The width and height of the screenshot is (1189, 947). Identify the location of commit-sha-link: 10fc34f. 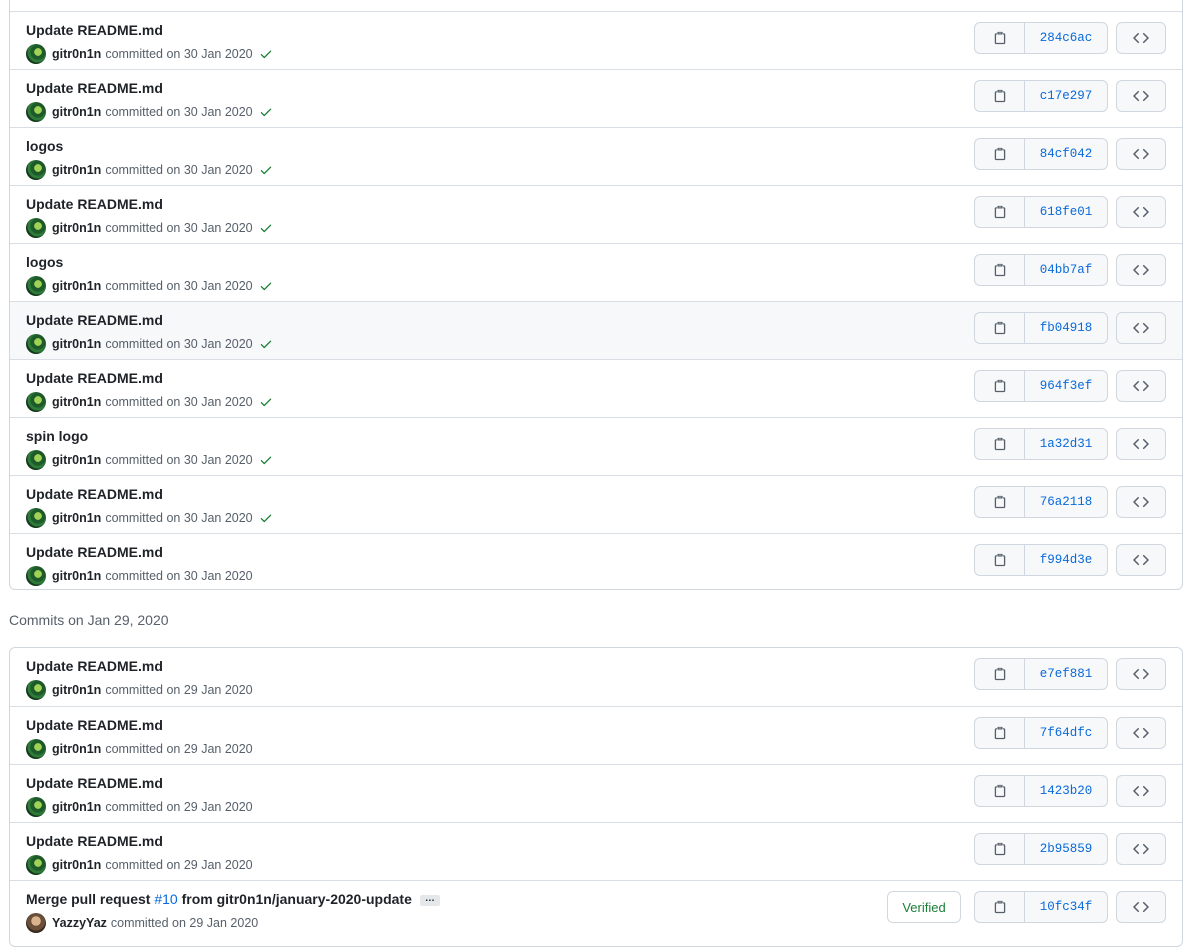
(1066, 907).